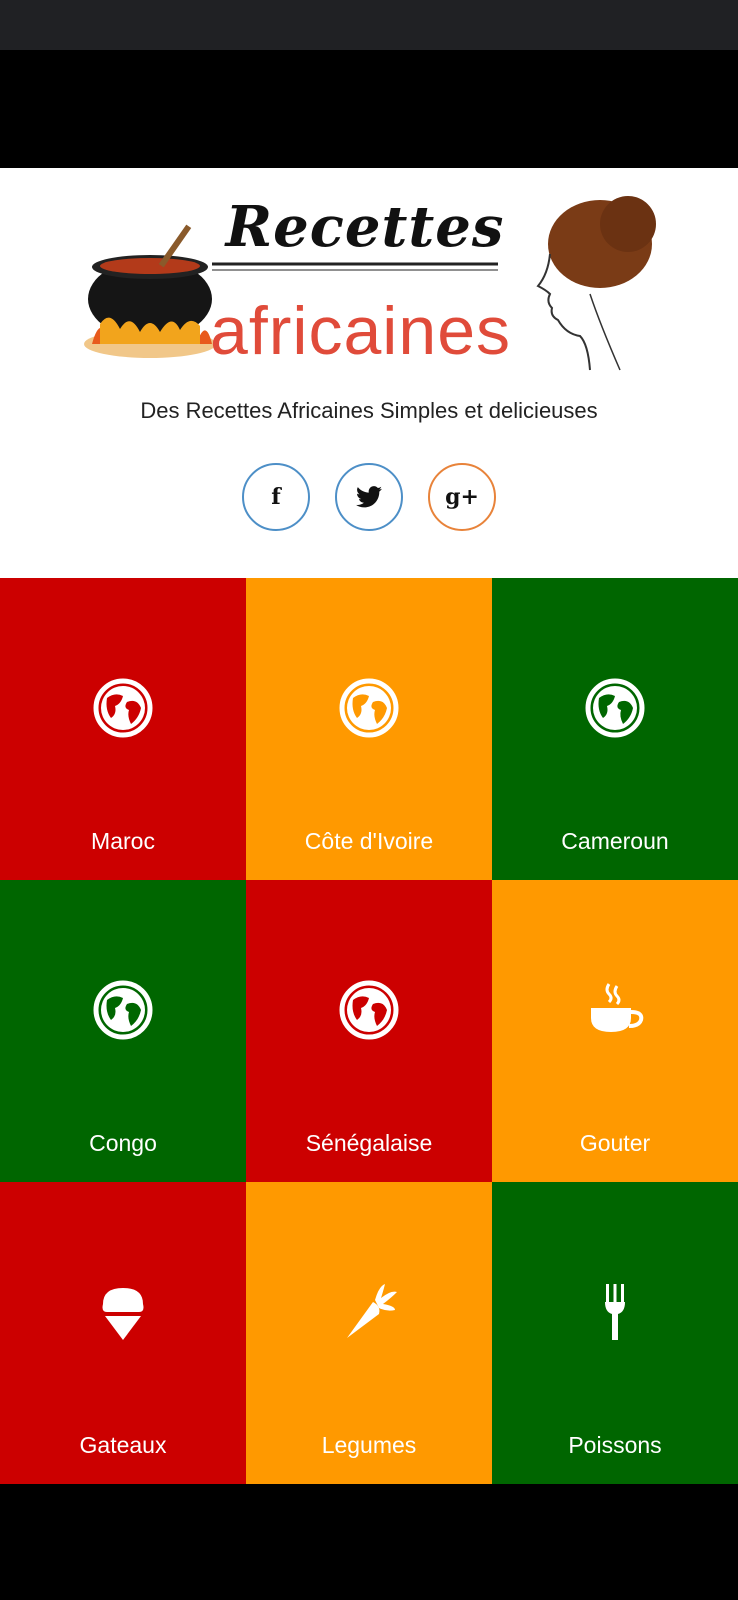  I want to click on category-label: Poissons, so click(615, 1445).